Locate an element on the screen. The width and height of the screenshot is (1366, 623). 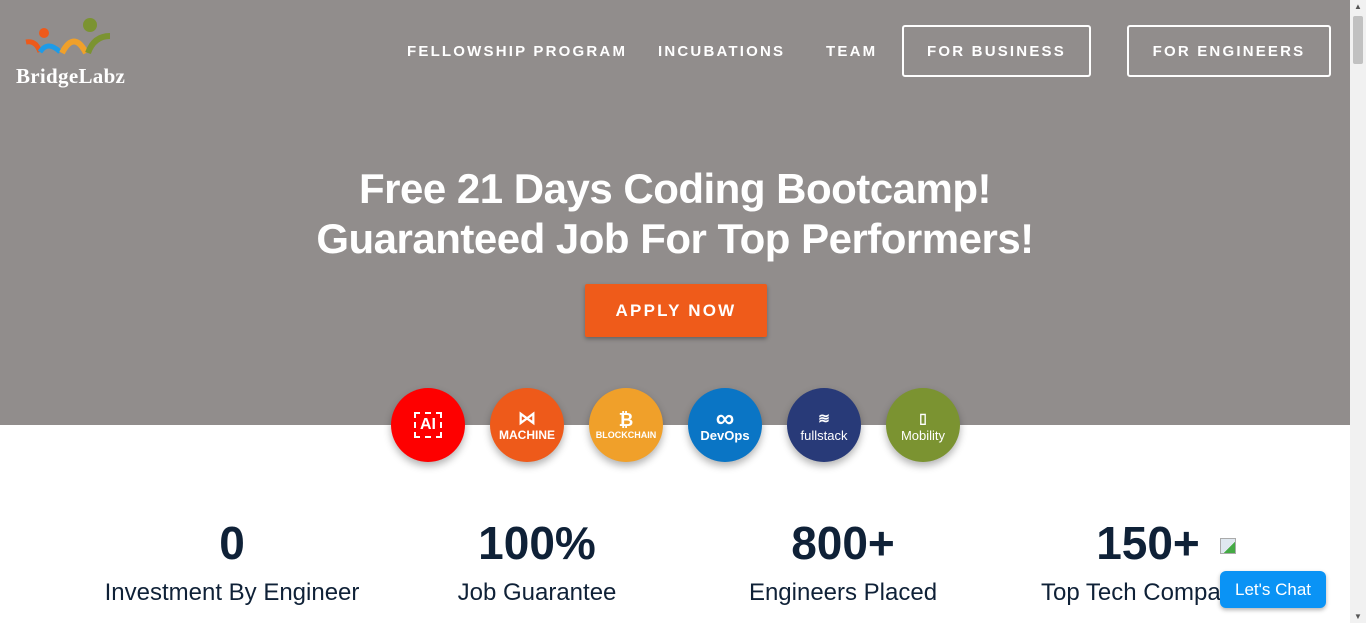
scroll-down-icon: ▼ is located at coordinates (1358, 616).